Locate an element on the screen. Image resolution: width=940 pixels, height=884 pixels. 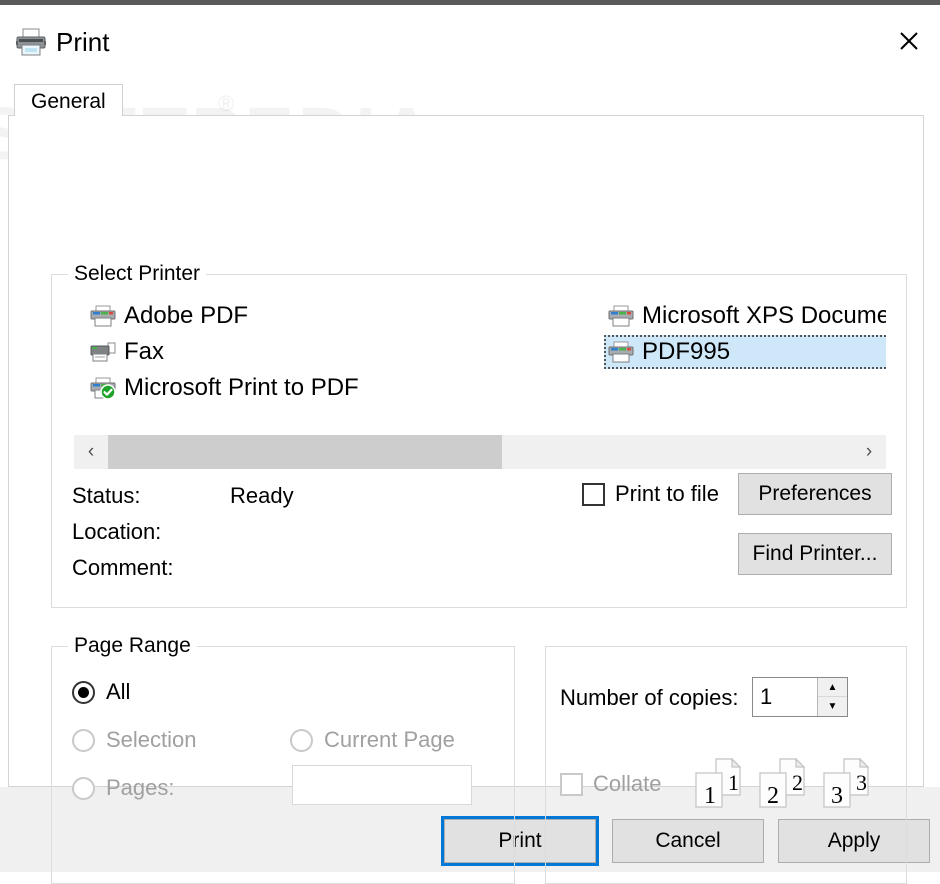
radio-selection-label: Selection is located at coordinates (151, 739).